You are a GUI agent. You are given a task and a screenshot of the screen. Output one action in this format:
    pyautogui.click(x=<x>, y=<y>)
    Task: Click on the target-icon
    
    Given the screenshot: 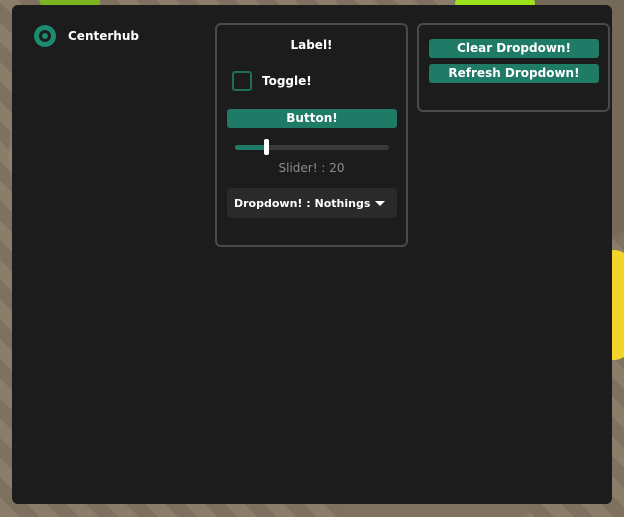 What is the action you would take?
    pyautogui.click(x=45, y=36)
    